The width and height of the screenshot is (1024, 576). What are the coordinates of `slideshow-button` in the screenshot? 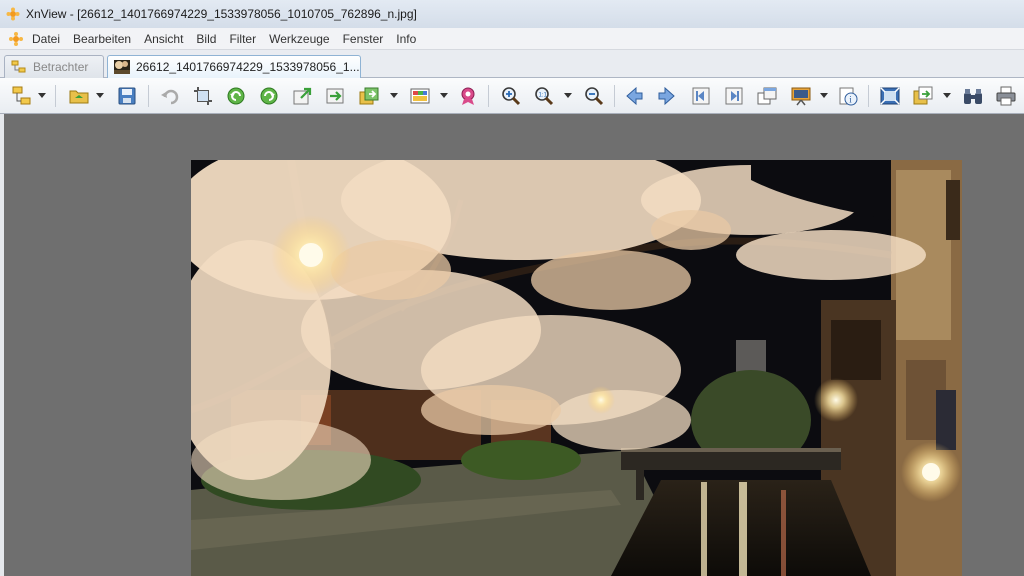 It's located at (801, 96).